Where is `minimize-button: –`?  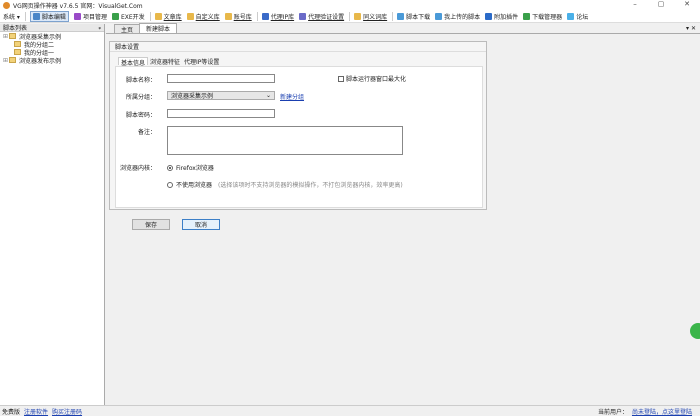 minimize-button: – is located at coordinates (635, 4).